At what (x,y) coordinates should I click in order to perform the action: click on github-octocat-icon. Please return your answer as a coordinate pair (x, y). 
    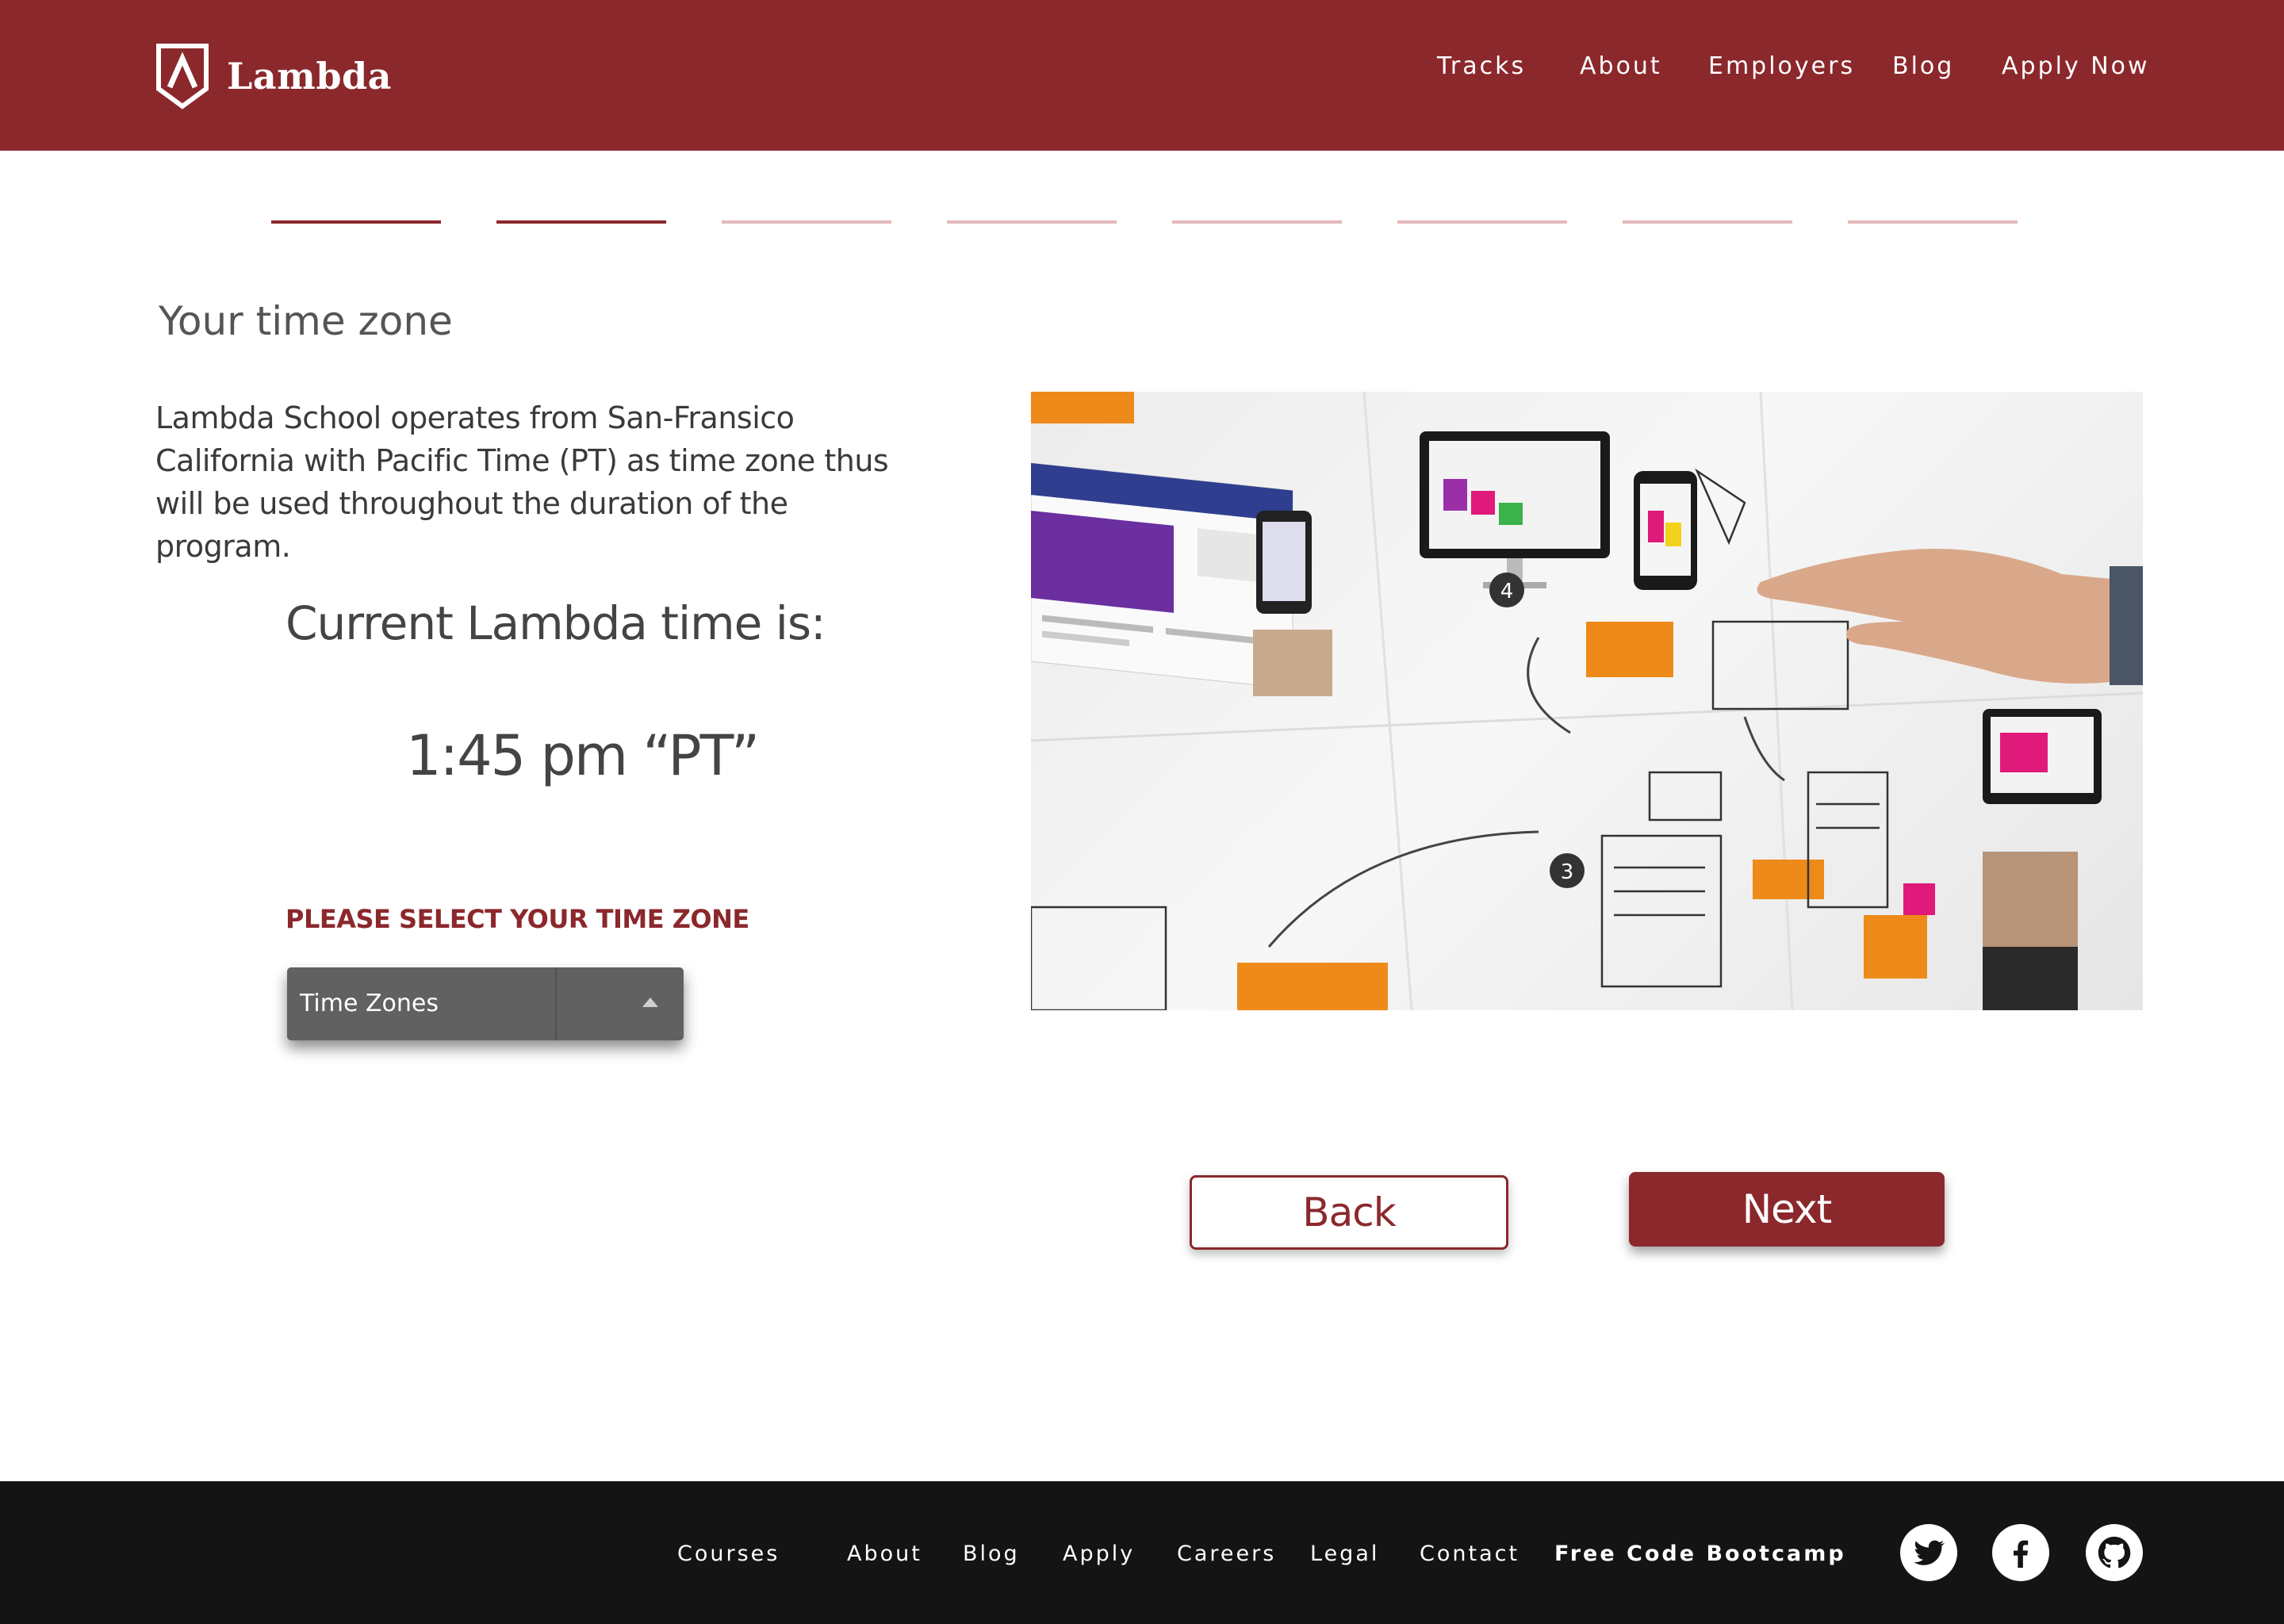
    Looking at the image, I should click on (2114, 1552).